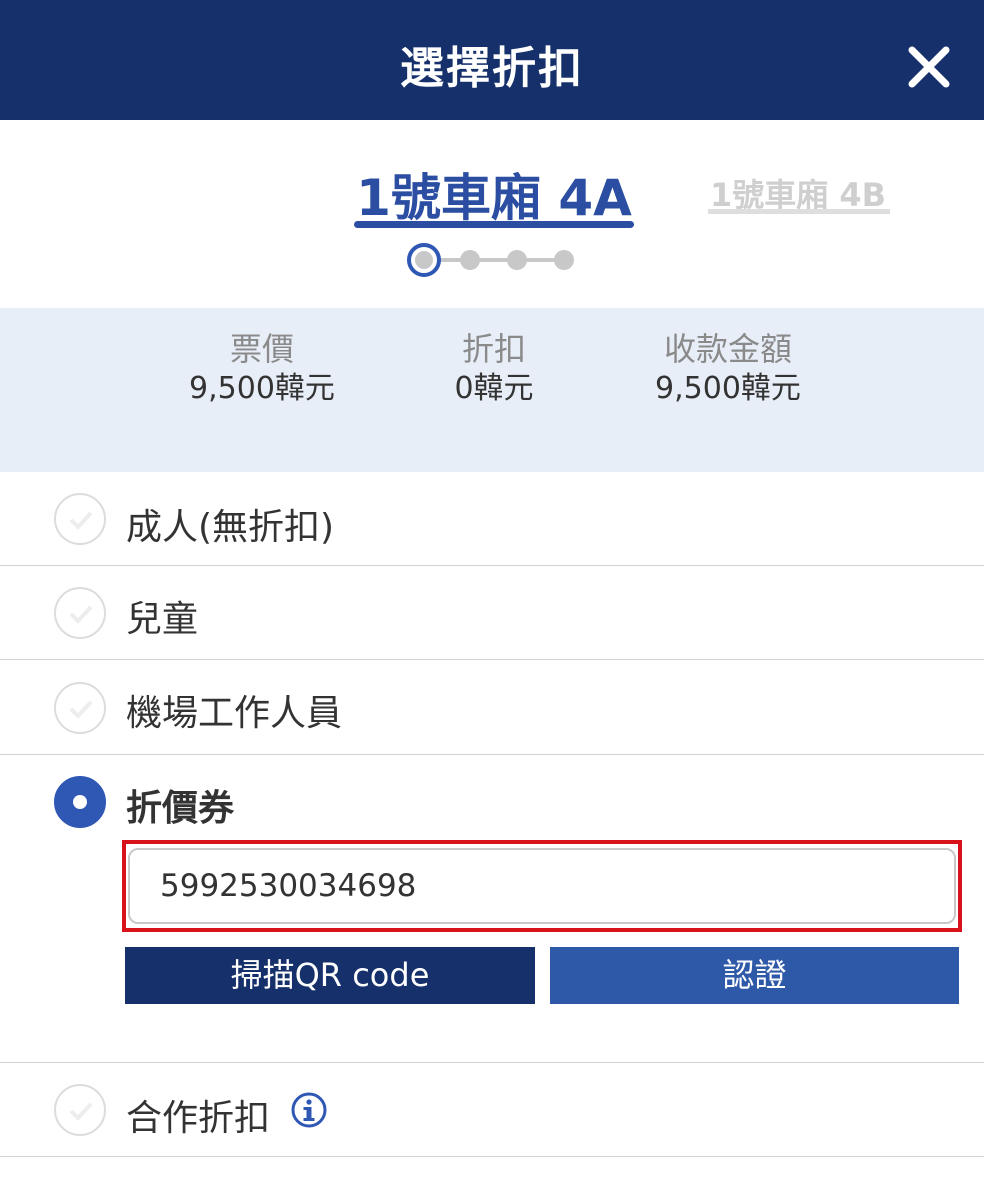 This screenshot has height=1198, width=984. Describe the element at coordinates (262, 370) in the screenshot. I see `summary-price: 票價 9,500韓元` at that location.